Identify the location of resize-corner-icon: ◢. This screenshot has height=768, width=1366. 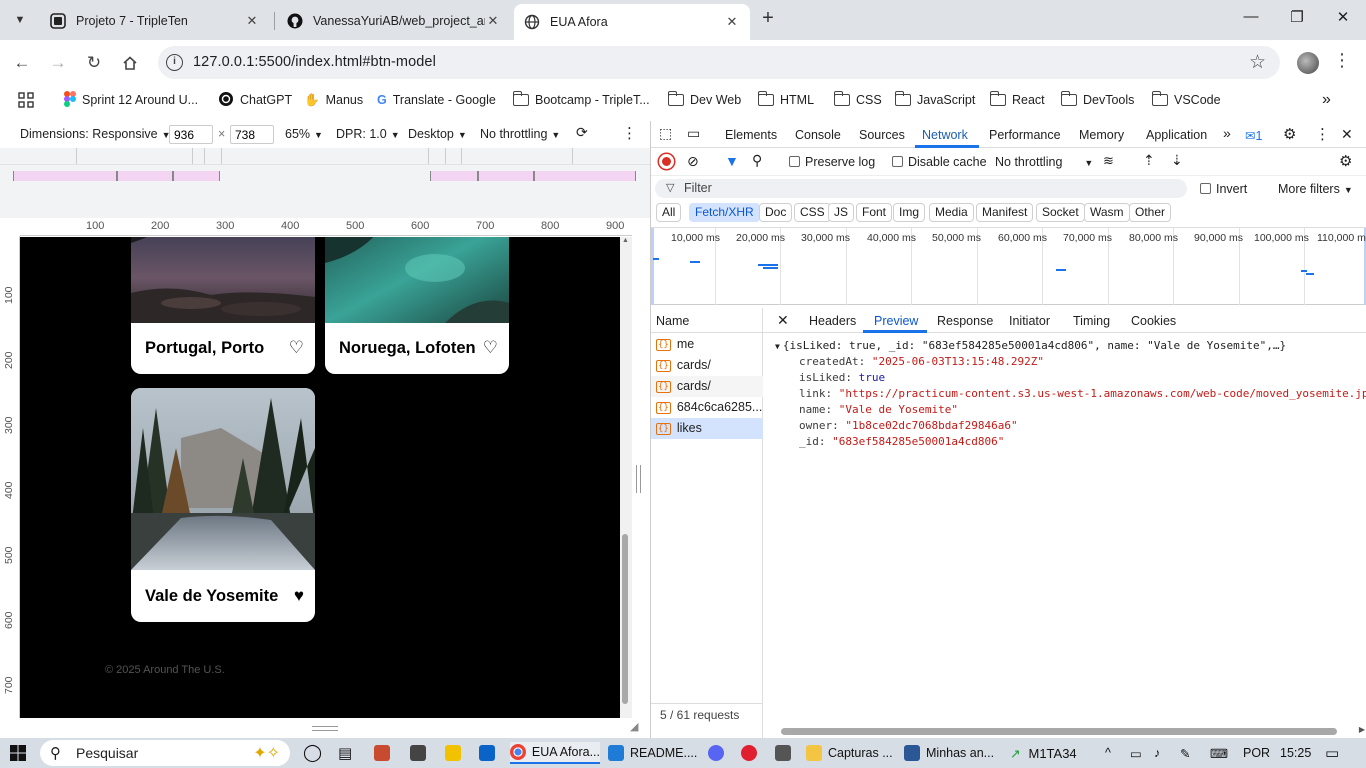
(634, 726).